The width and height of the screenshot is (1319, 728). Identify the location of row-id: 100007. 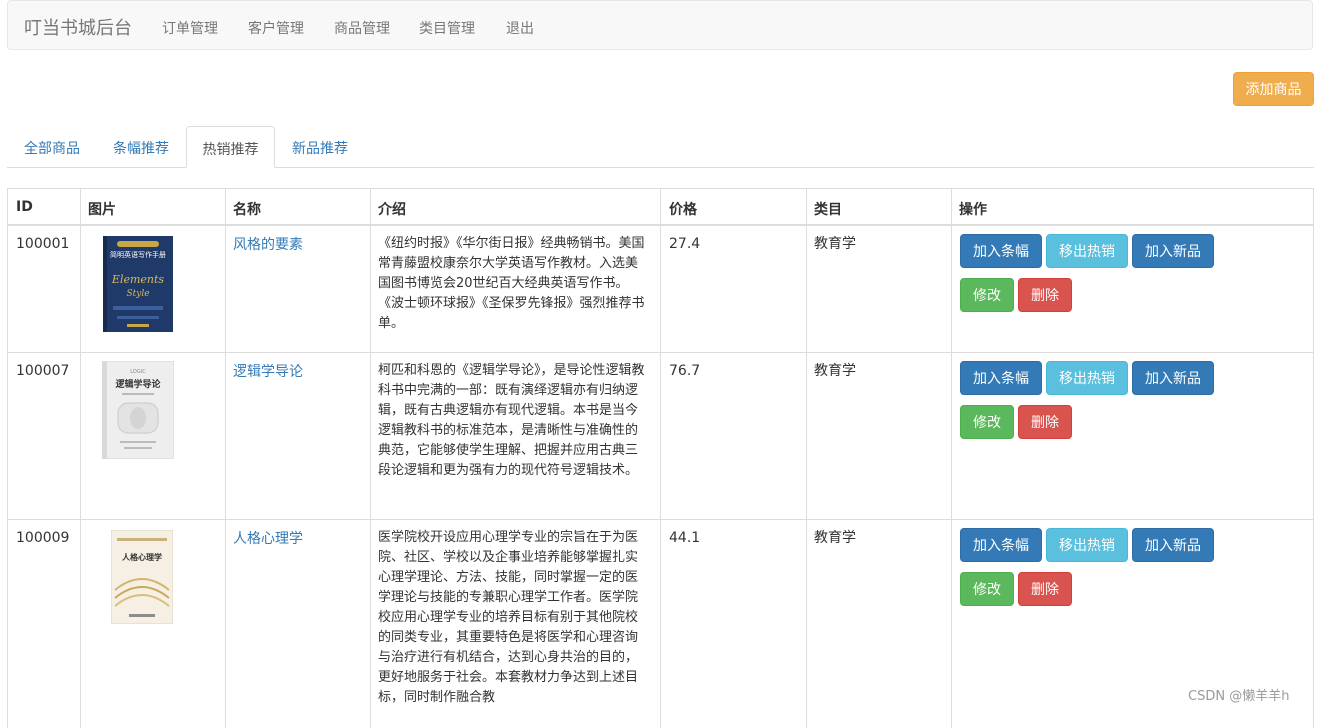
(43, 371).